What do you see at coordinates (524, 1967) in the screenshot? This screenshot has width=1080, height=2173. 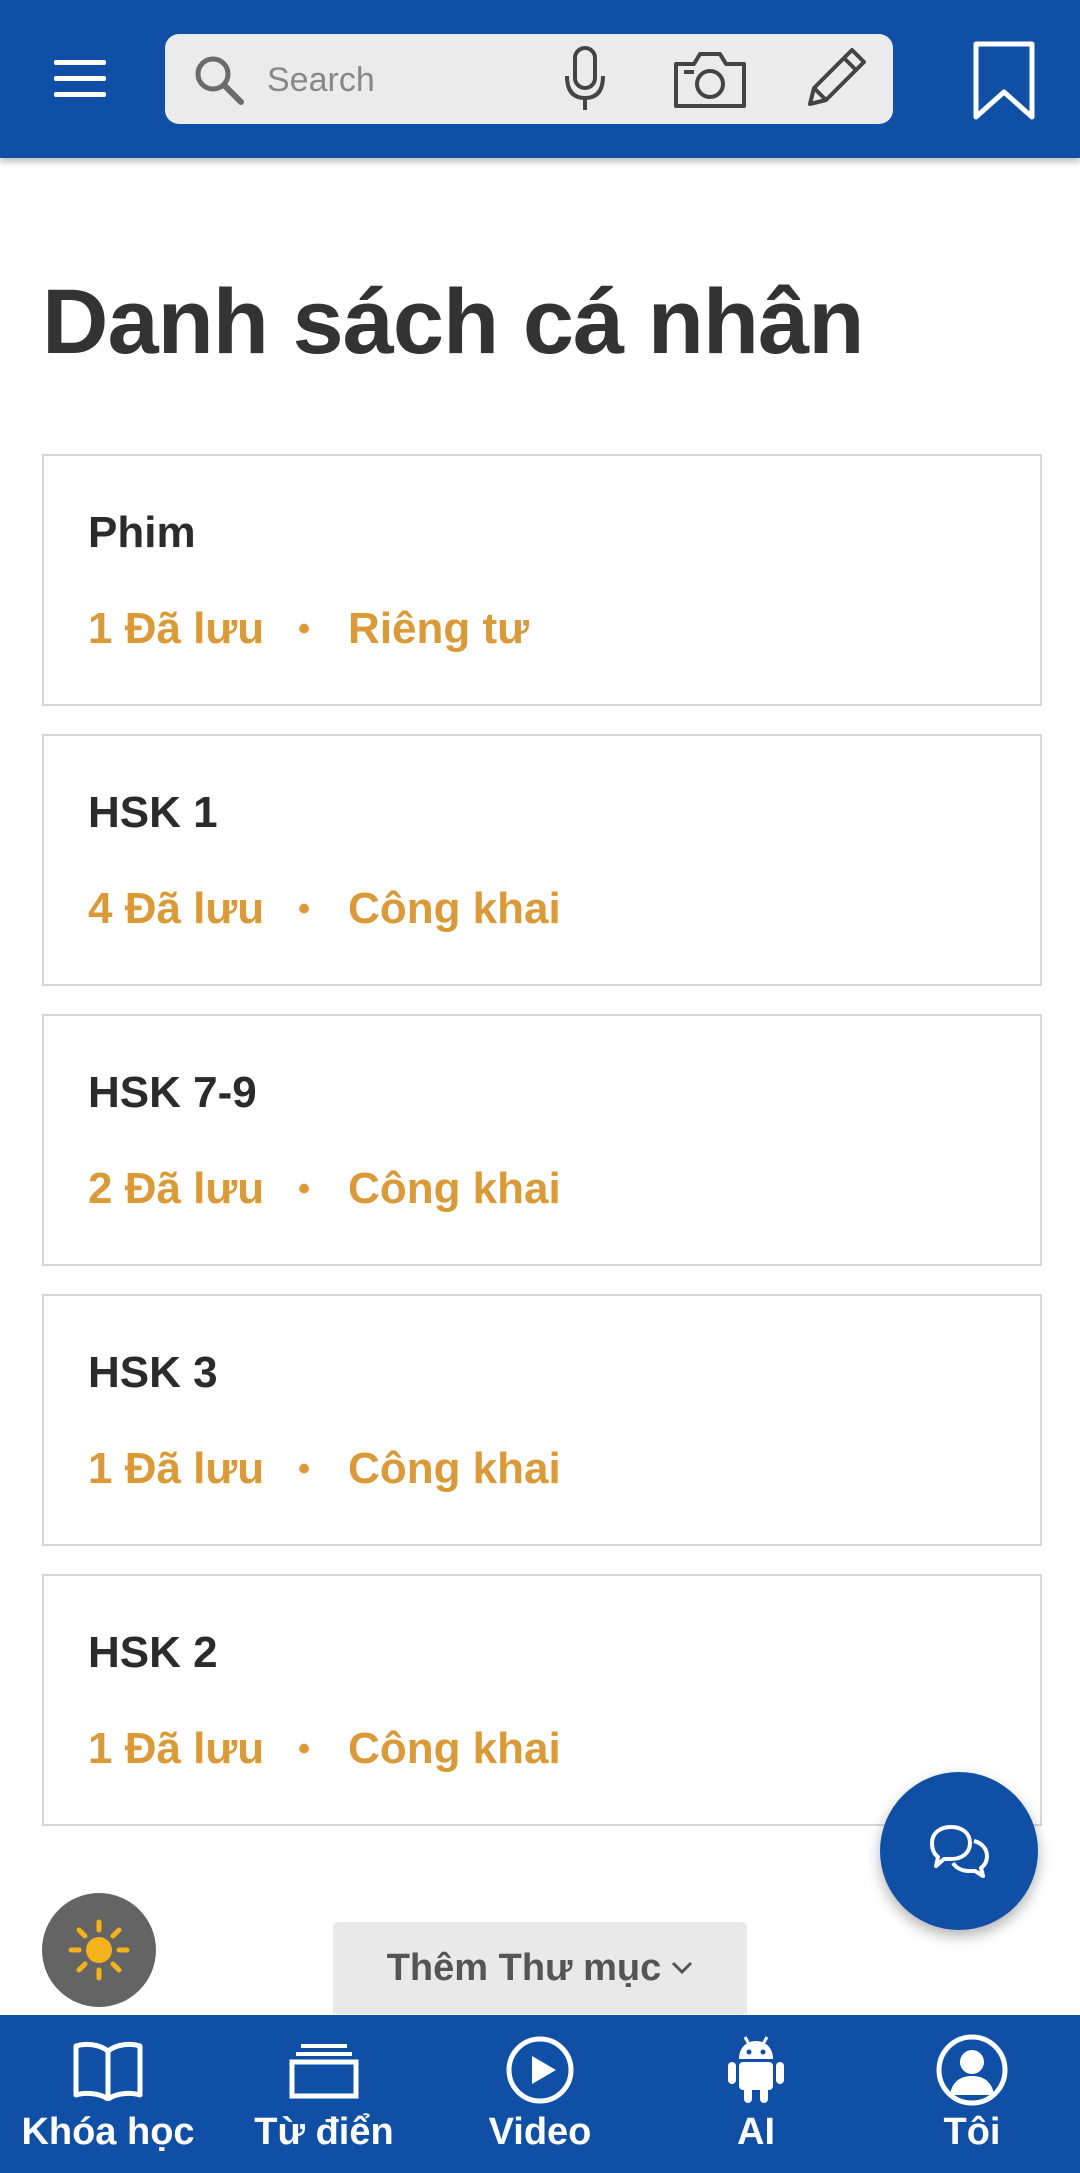 I see `add-folder-label: Thêm Thư mục` at bounding box center [524, 1967].